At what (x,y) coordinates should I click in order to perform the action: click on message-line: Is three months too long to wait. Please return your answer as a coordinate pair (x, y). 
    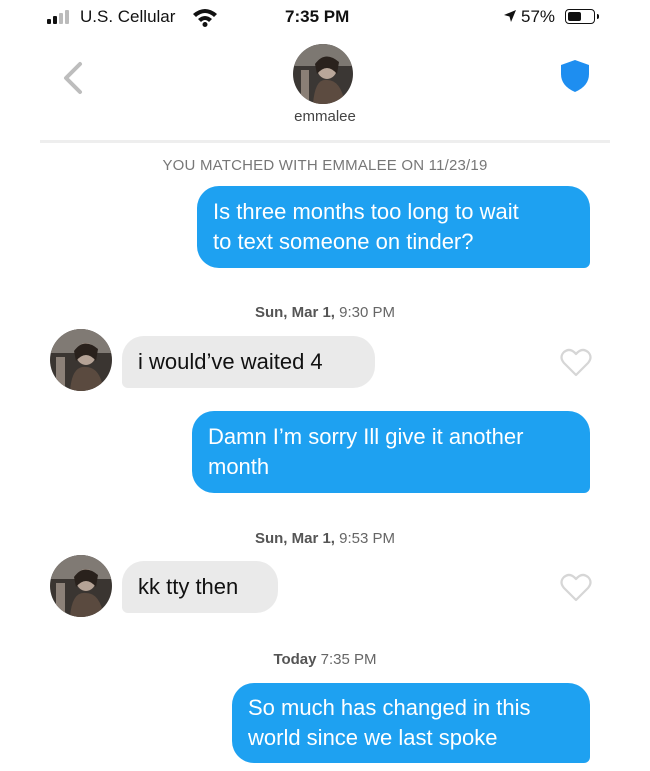
    Looking at the image, I should click on (366, 211).